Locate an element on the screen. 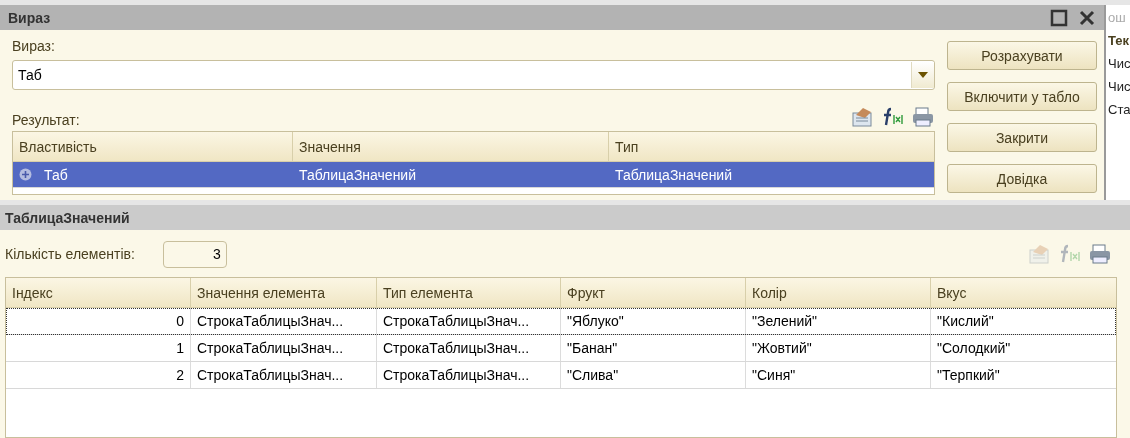  table-cell: "Слива" is located at coordinates (653, 375).